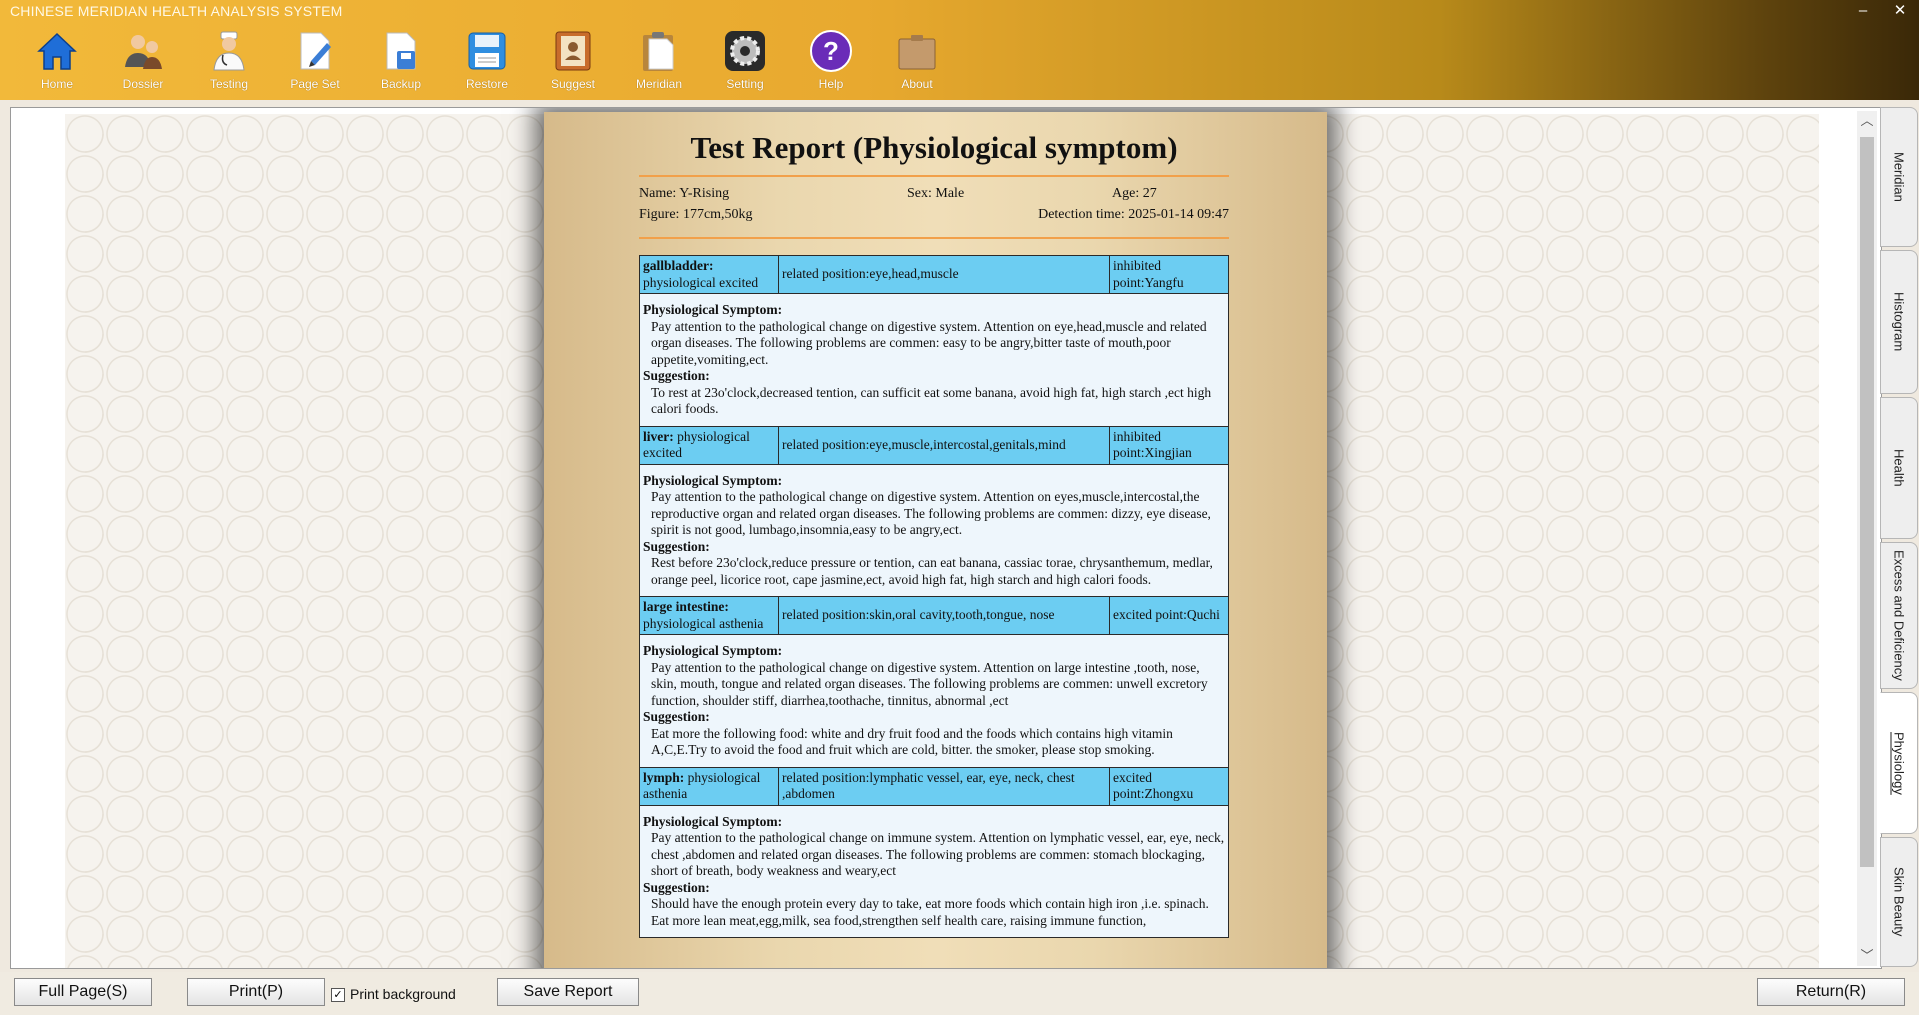 The width and height of the screenshot is (1919, 1015). I want to click on toolbar-restore-button: Restore, so click(487, 62).